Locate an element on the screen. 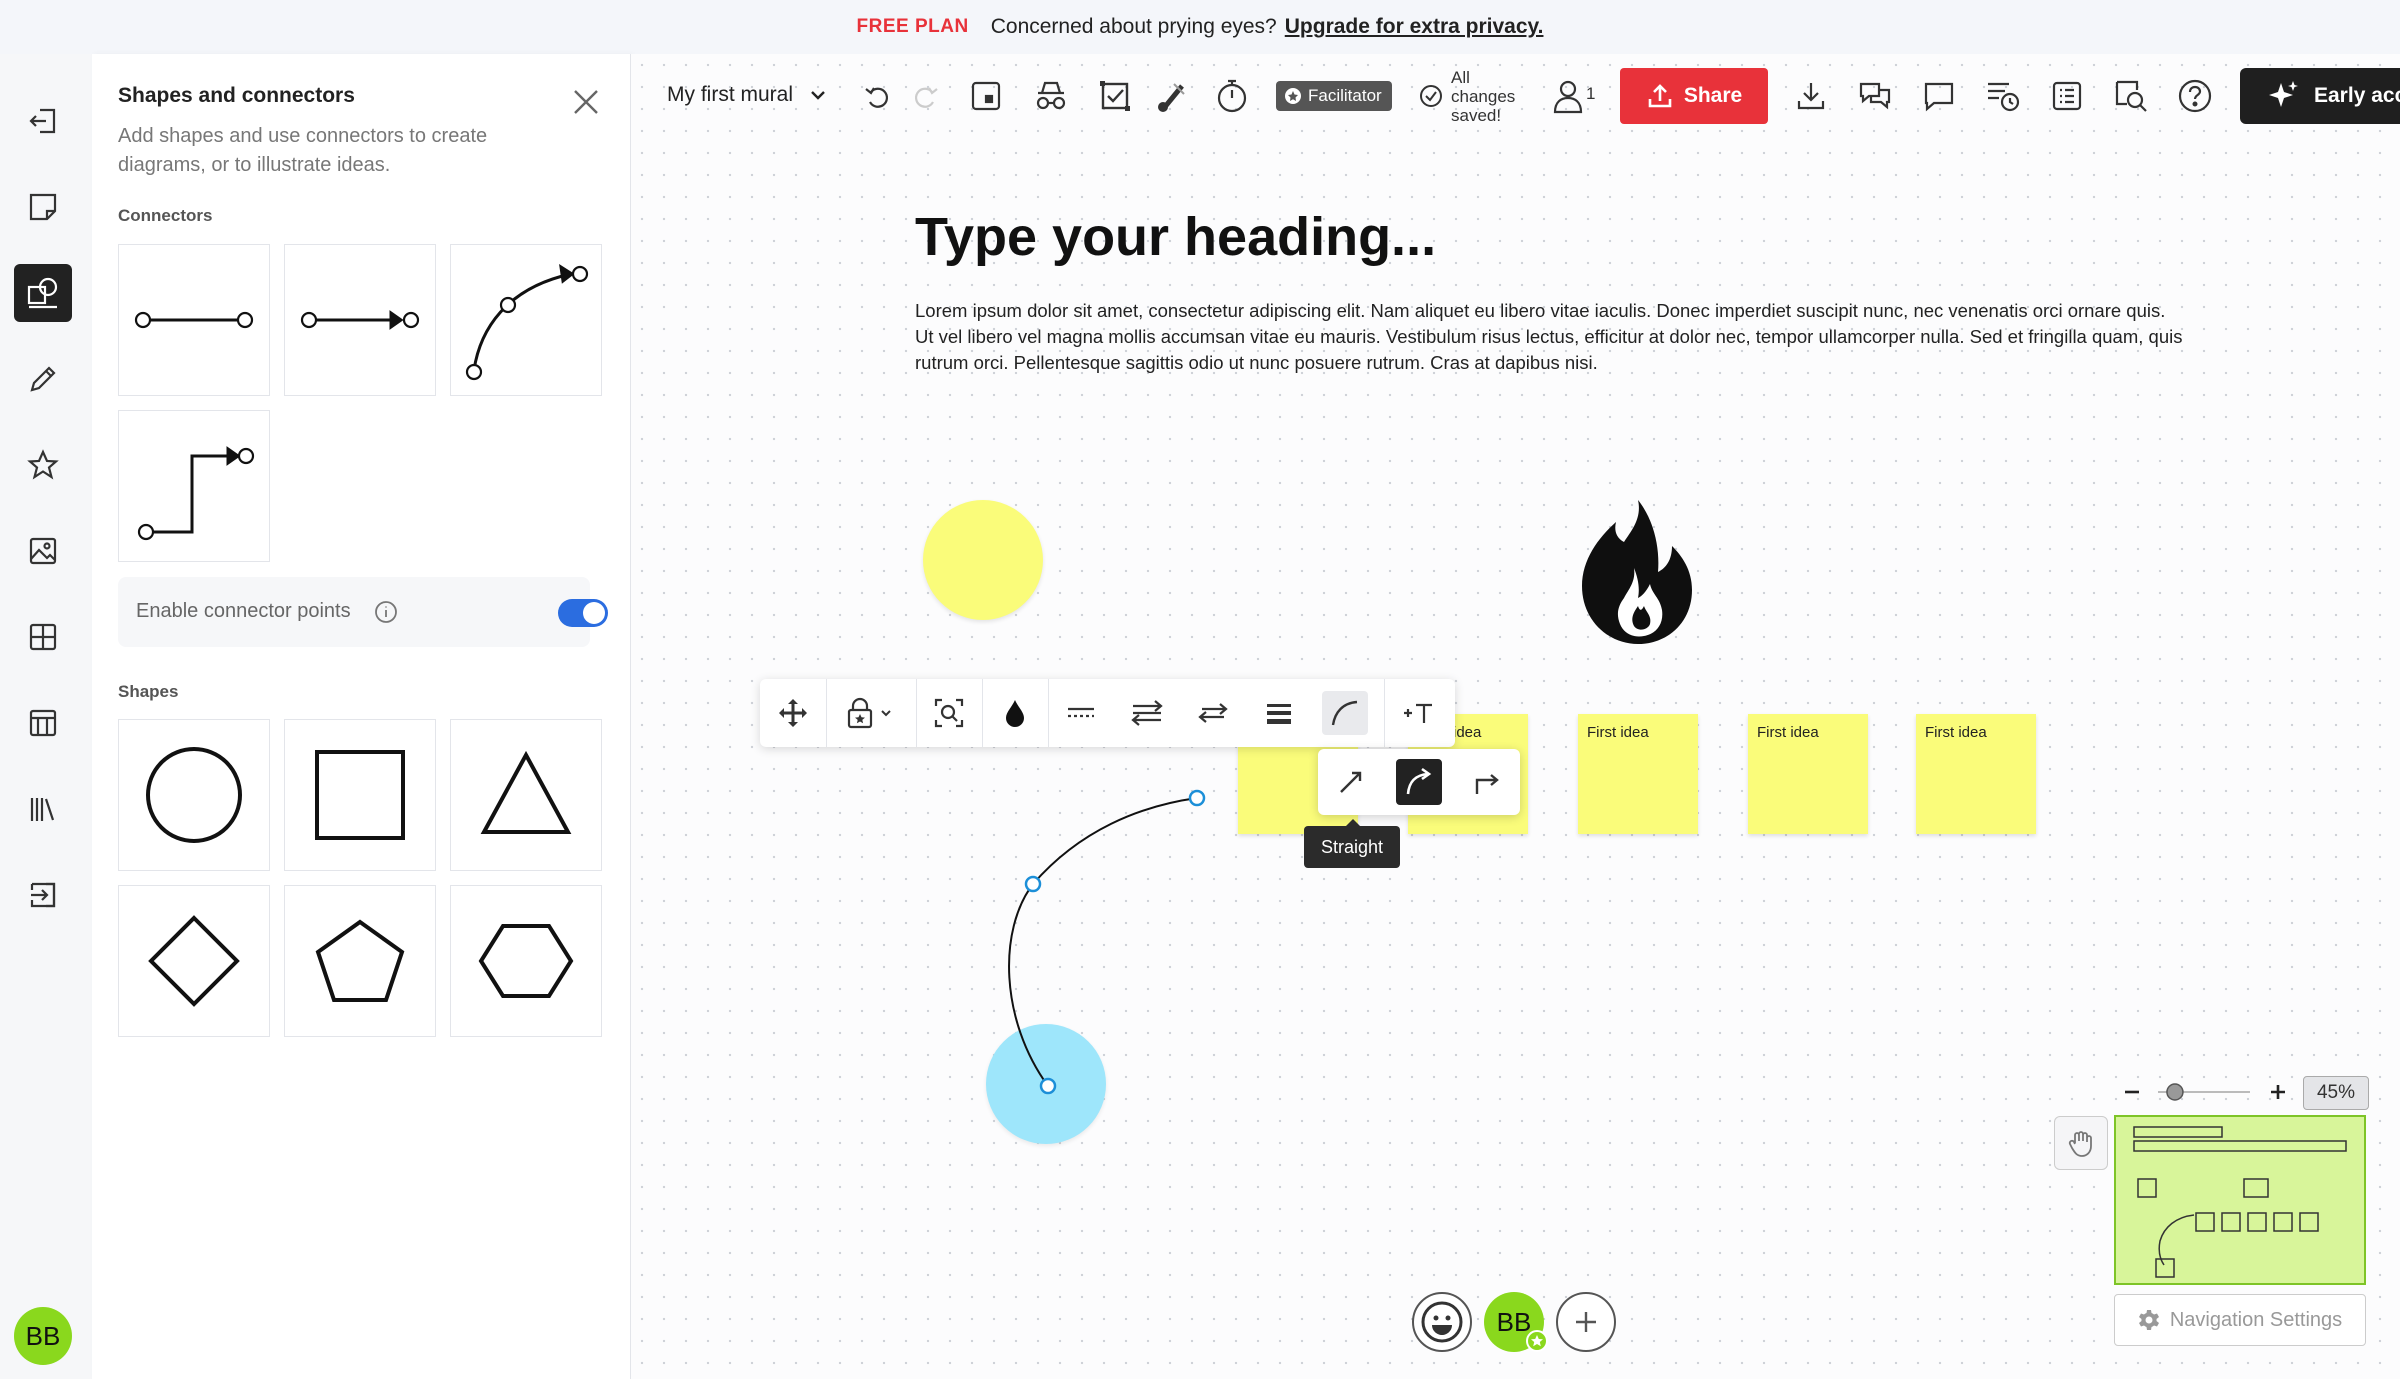 The width and height of the screenshot is (2400, 1379). straight-connector-option is located at coordinates (1351, 782).